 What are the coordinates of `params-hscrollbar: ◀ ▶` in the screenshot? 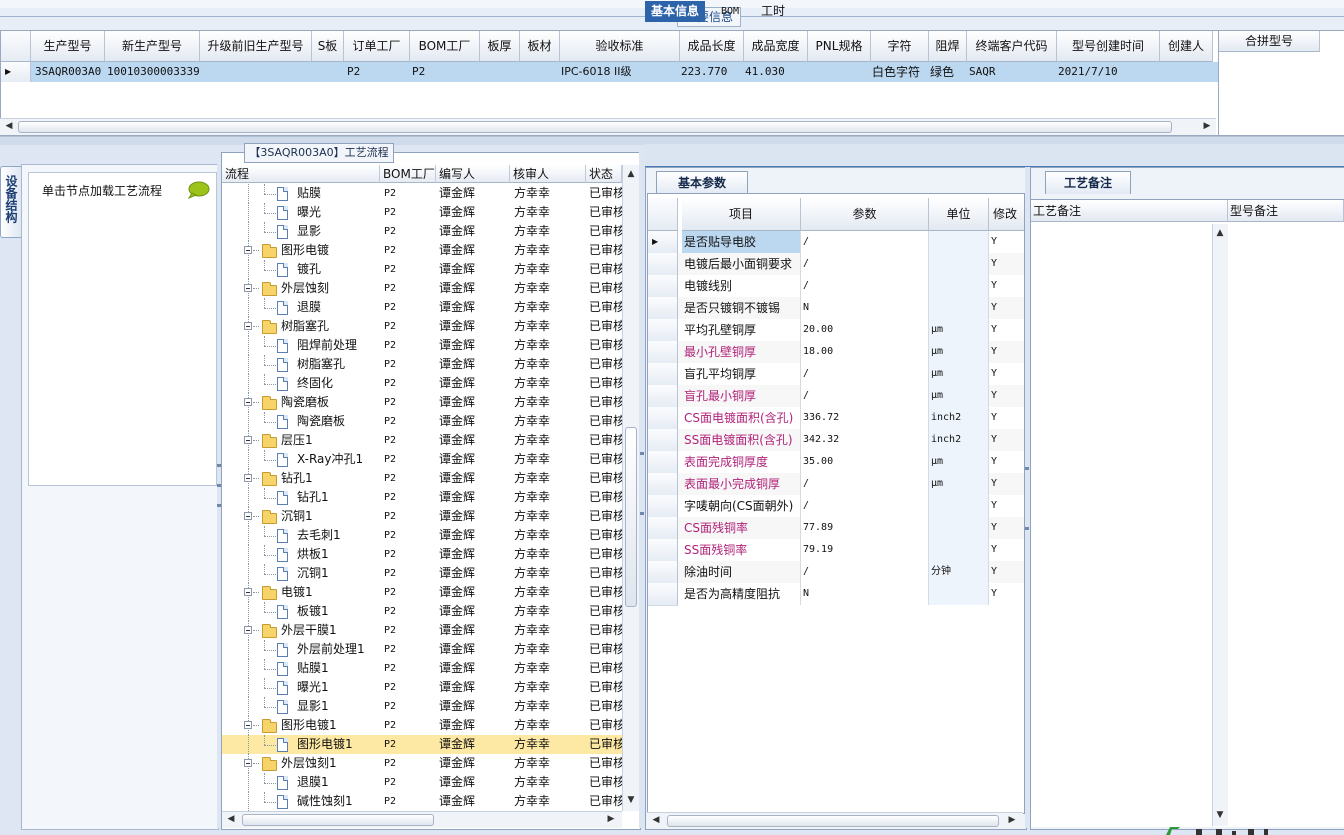 It's located at (835, 820).